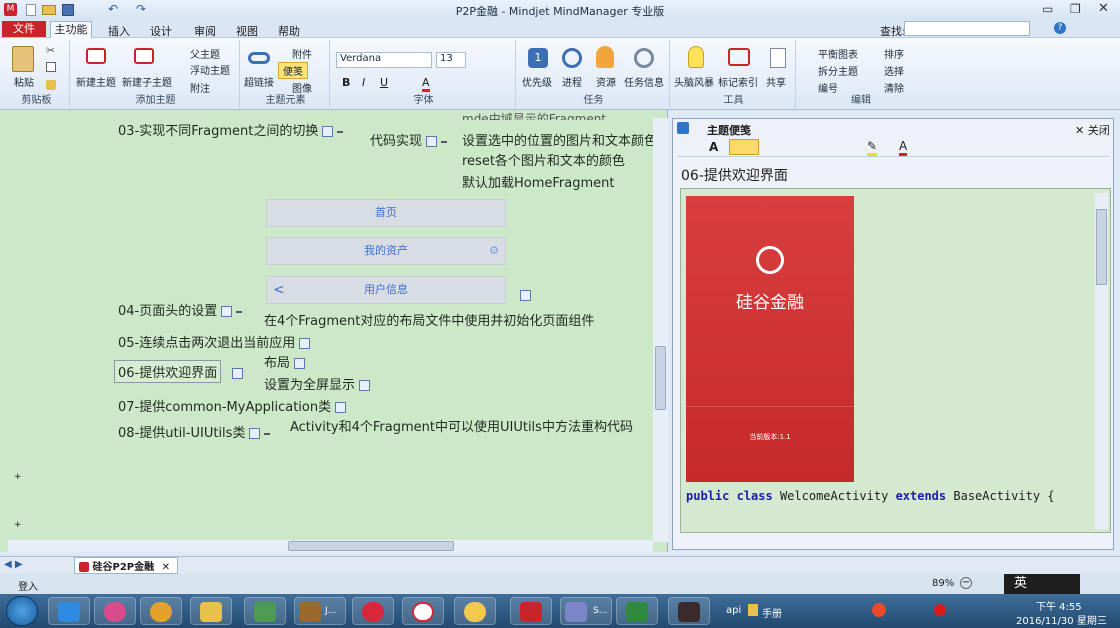 The image size is (1120, 628). What do you see at coordinates (572, 58) in the screenshot?
I see `progress-icon` at bounding box center [572, 58].